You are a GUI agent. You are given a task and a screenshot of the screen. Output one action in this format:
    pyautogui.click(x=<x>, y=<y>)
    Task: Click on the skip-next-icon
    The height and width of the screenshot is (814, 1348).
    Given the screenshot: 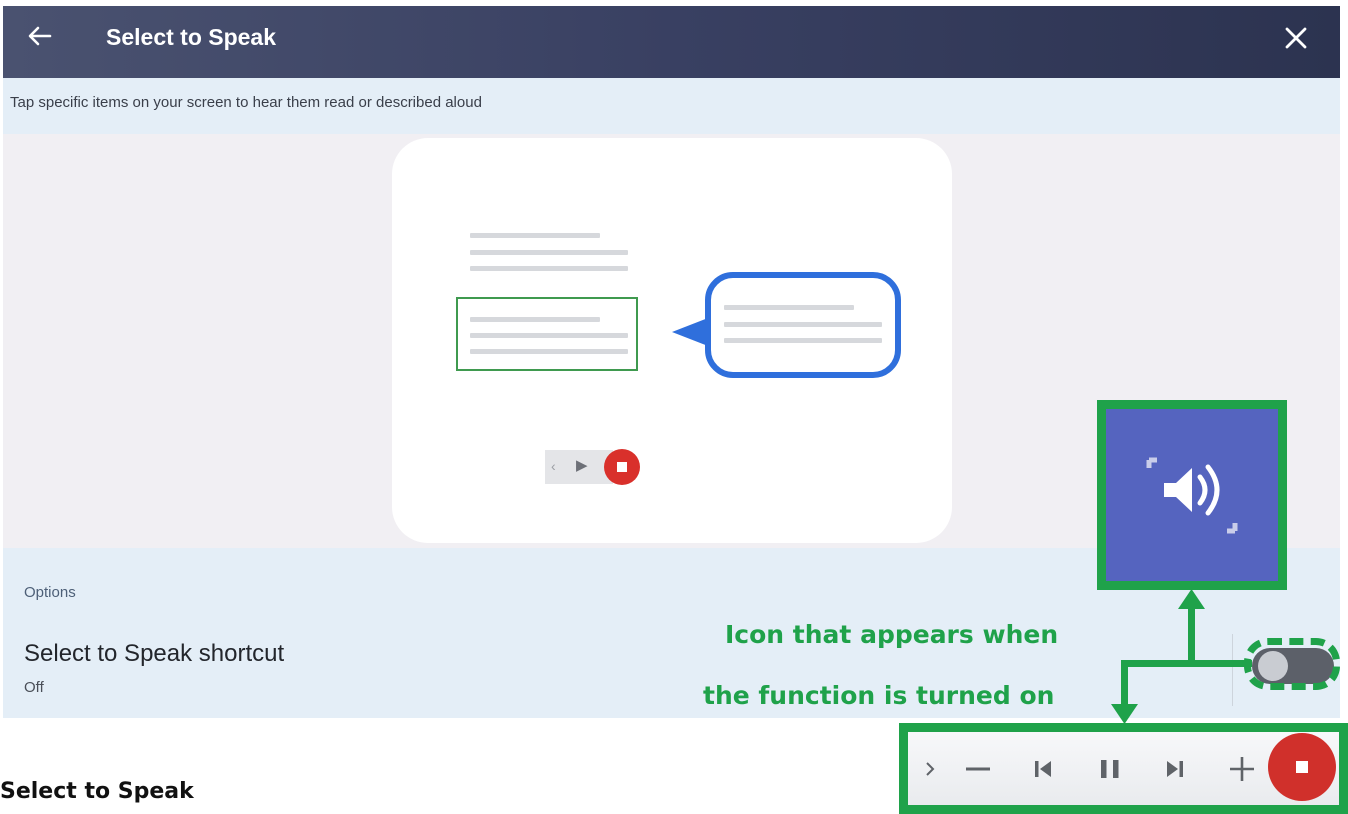 What is the action you would take?
    pyautogui.click(x=1175, y=769)
    